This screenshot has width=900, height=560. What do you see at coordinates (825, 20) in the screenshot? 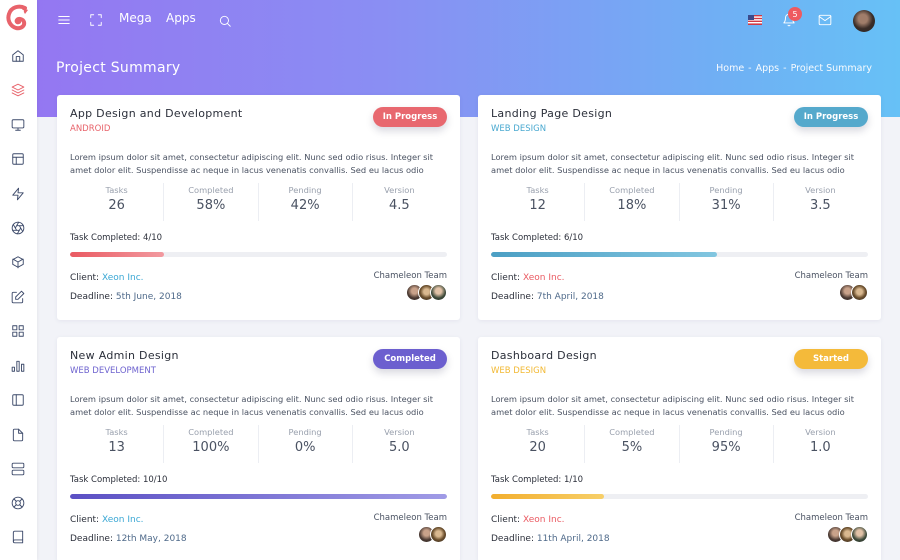
I see `messages-button` at bounding box center [825, 20].